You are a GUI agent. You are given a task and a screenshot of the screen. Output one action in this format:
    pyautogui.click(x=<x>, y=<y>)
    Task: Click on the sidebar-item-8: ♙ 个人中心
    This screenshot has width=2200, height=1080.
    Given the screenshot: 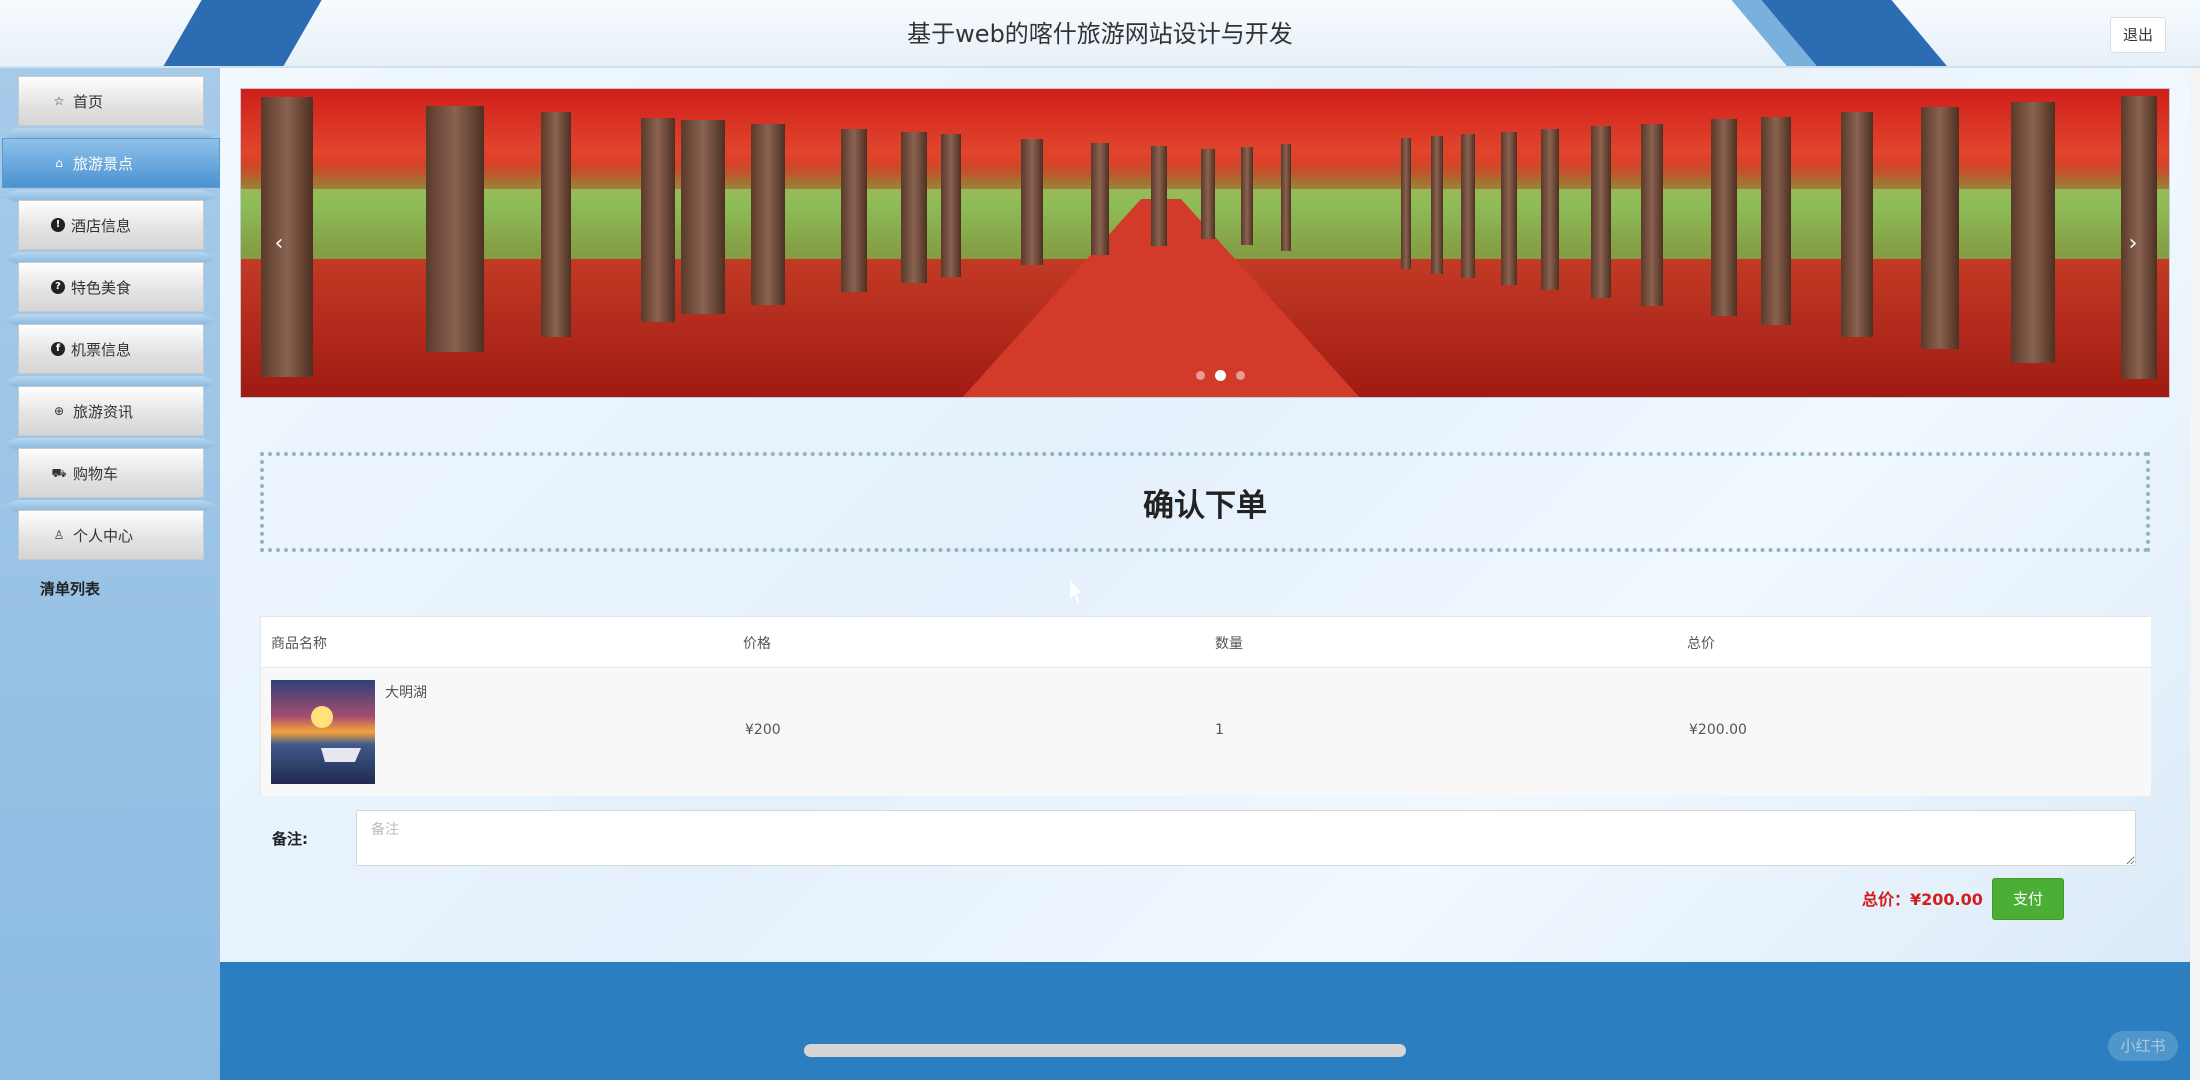 What is the action you would take?
    pyautogui.click(x=111, y=535)
    